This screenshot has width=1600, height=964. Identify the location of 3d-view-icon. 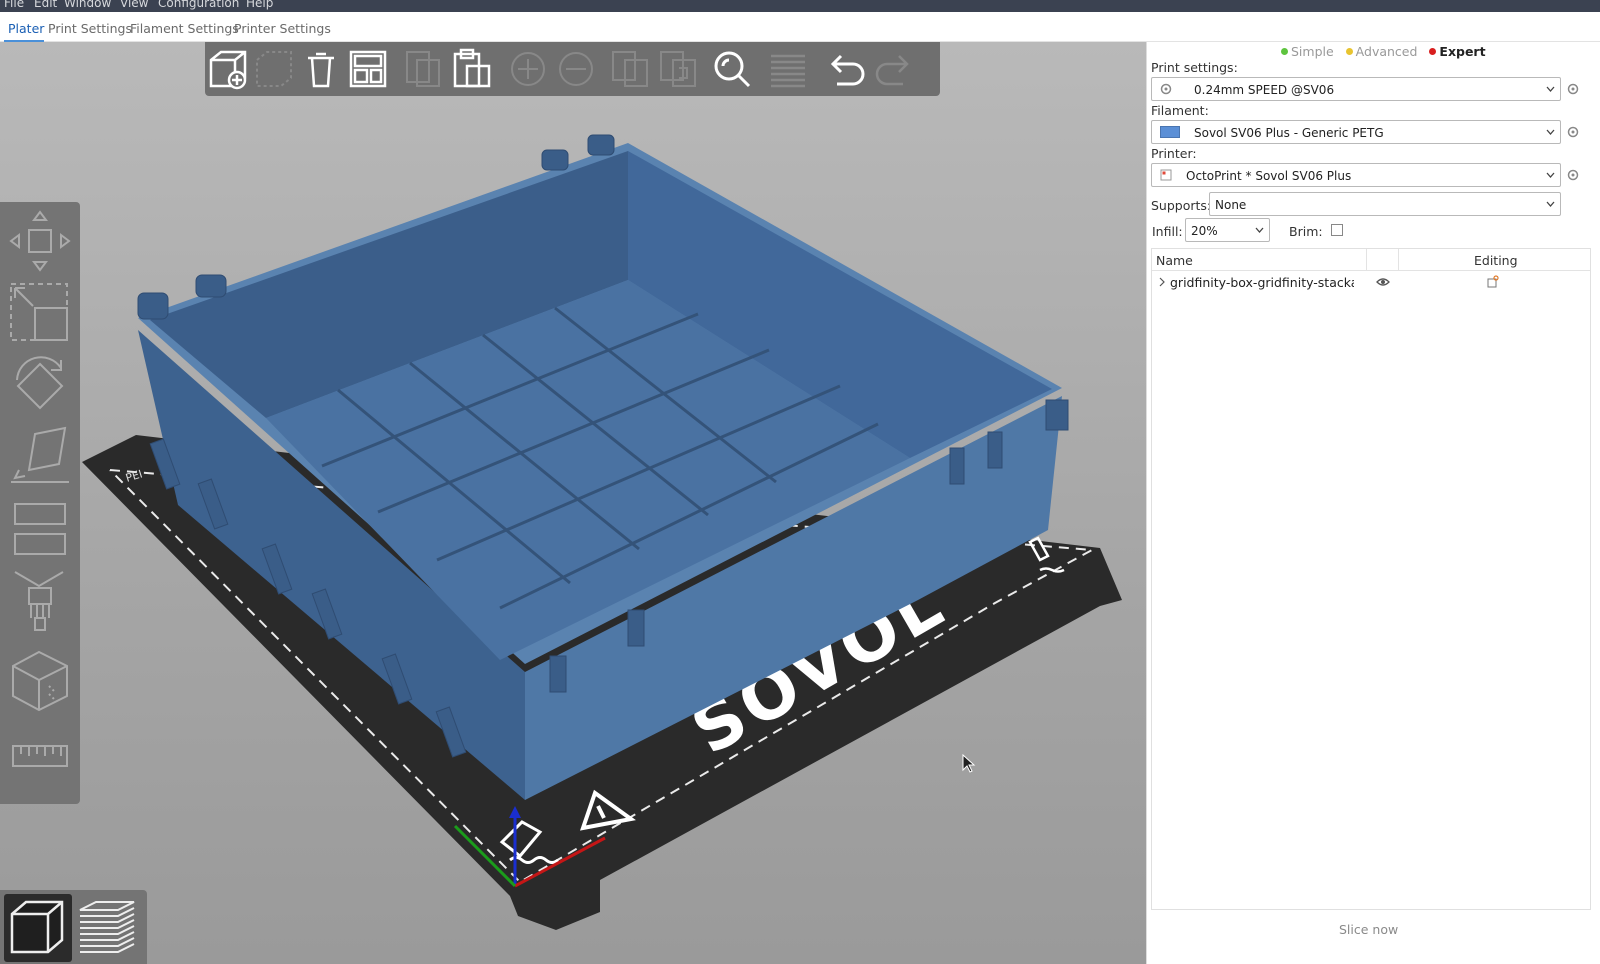
(38, 928).